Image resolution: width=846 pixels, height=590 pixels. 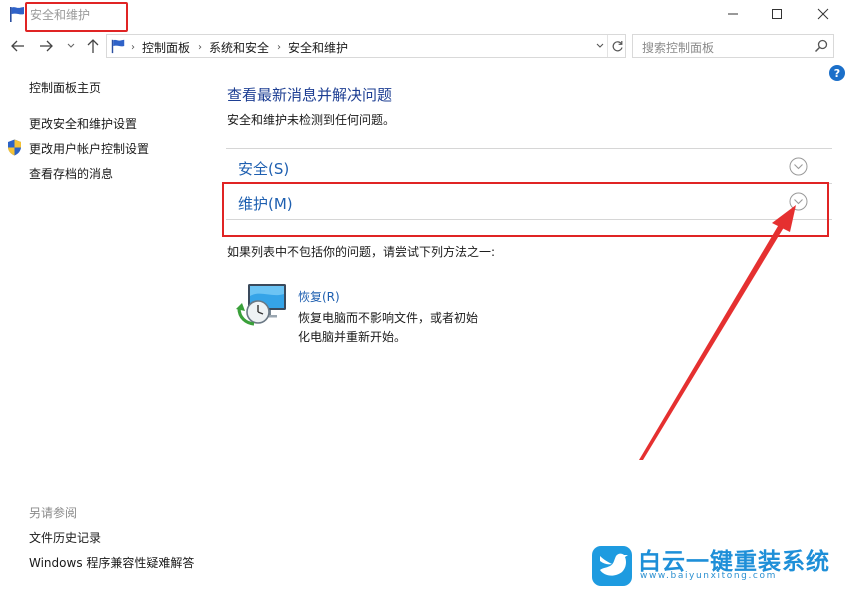 I want to click on security-section-header: 安全(S), so click(x=263, y=168).